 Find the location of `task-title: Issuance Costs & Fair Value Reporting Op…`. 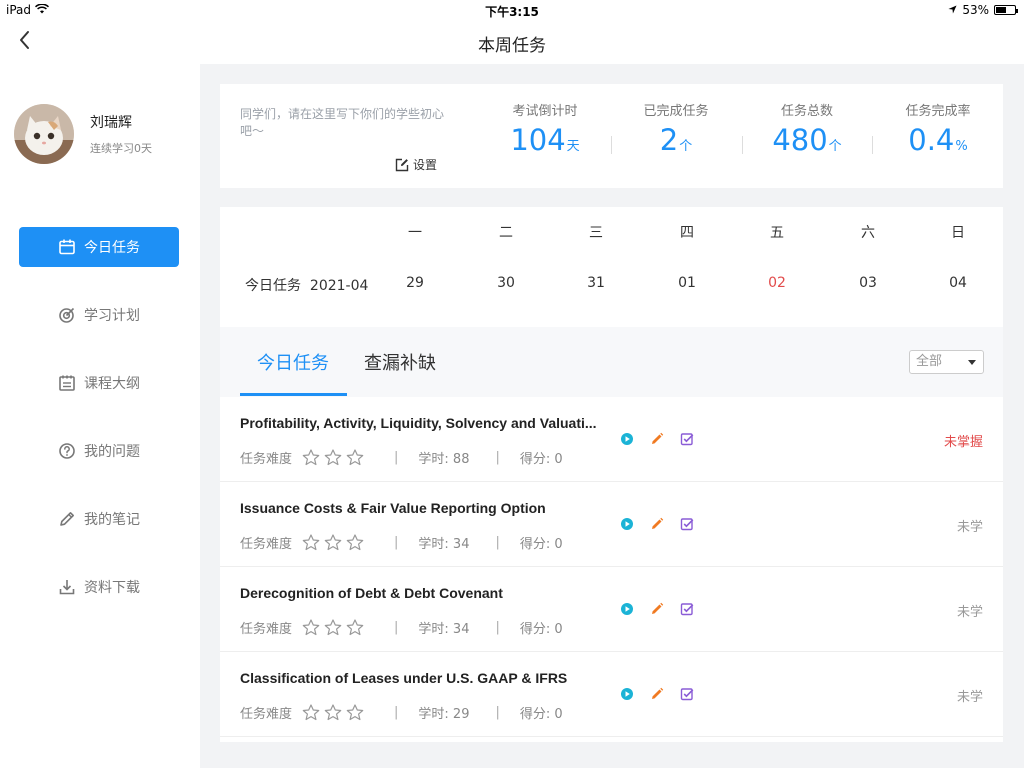

task-title: Issuance Costs & Fair Value Reporting Op… is located at coordinates (425, 508).